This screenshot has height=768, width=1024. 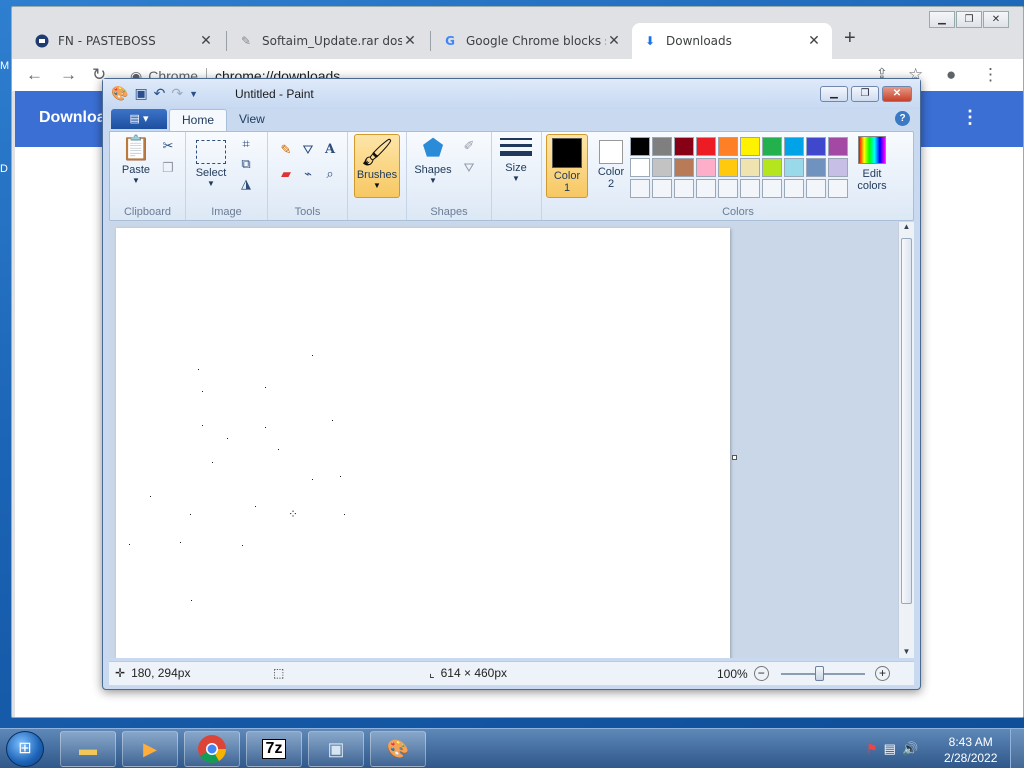 What do you see at coordinates (68, 75) in the screenshot?
I see `forward-icon: →` at bounding box center [68, 75].